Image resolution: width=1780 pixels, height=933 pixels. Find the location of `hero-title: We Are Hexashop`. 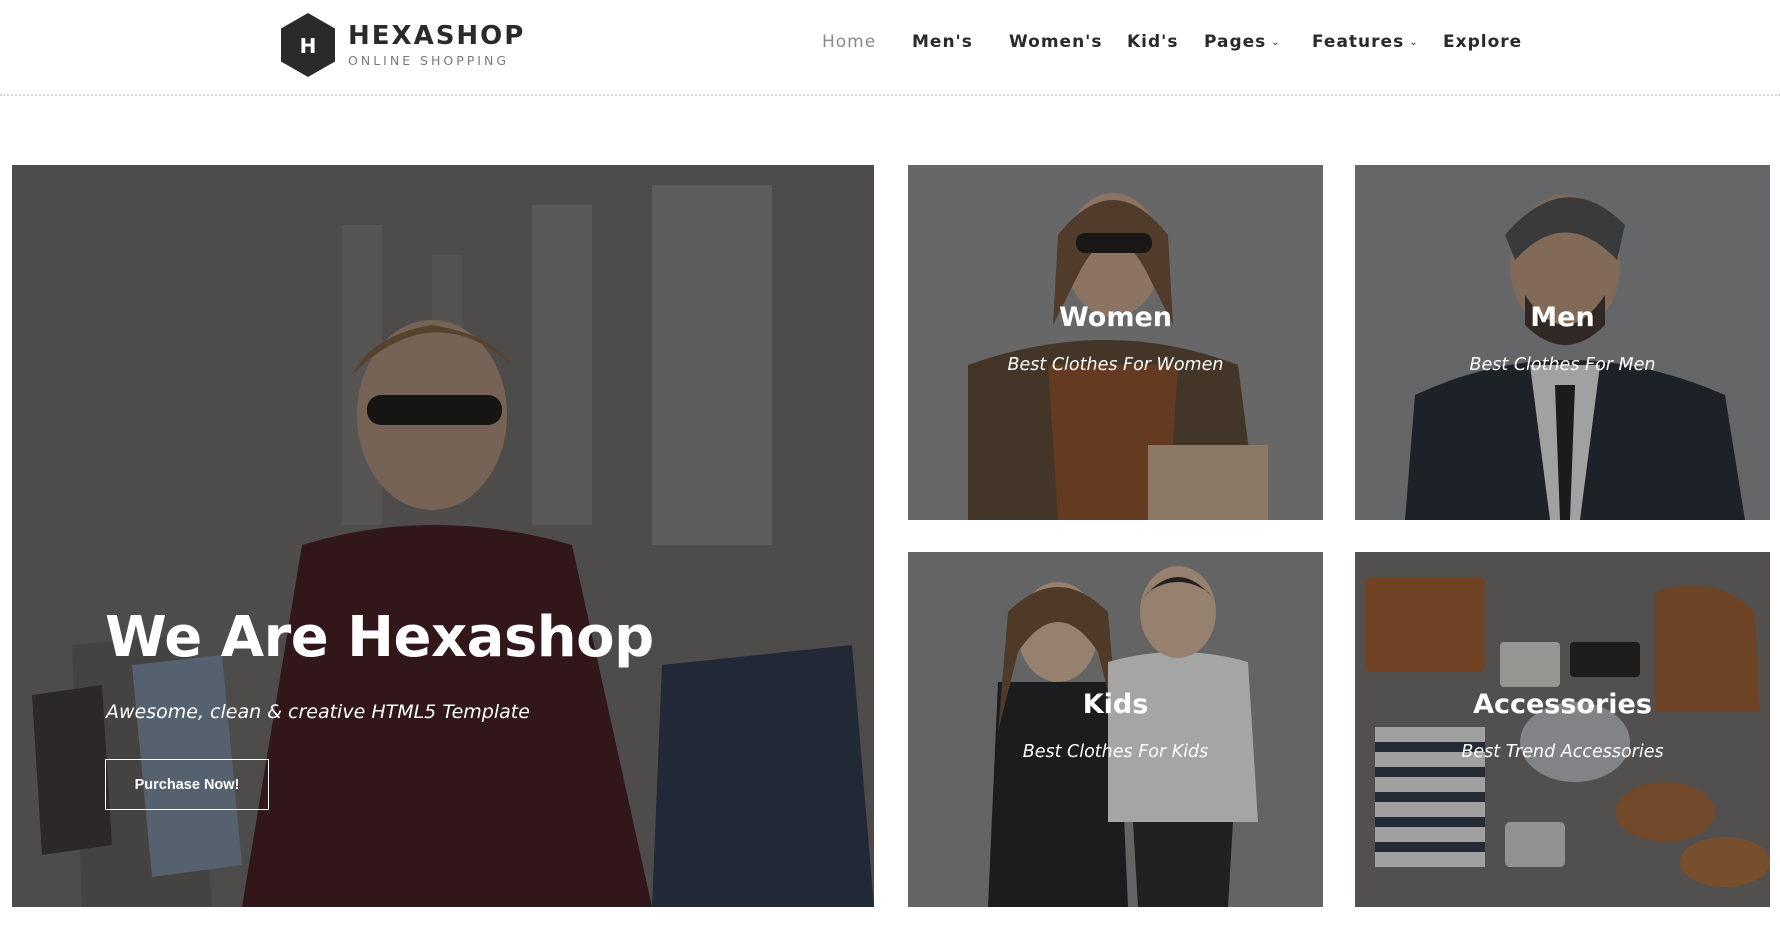

hero-title: We Are Hexashop is located at coordinates (379, 637).